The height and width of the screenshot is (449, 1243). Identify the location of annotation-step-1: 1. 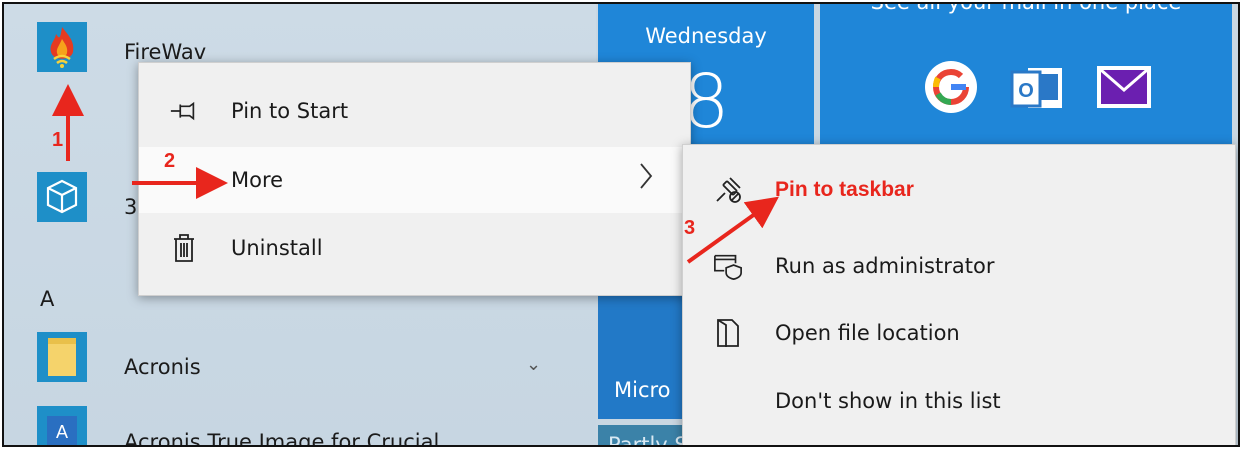
(58, 140).